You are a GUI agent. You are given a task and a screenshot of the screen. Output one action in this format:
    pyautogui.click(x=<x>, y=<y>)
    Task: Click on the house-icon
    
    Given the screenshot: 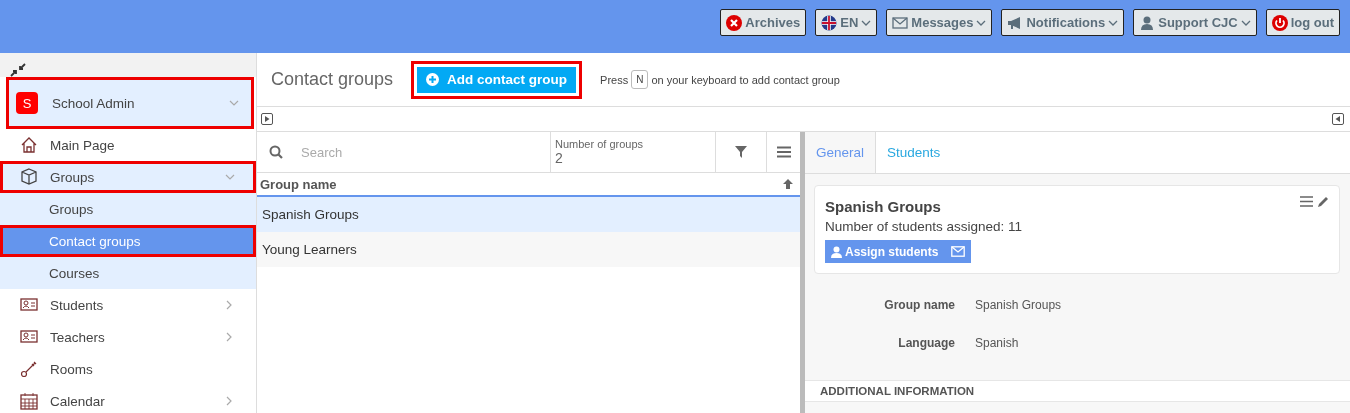 What is the action you would take?
    pyautogui.click(x=29, y=145)
    